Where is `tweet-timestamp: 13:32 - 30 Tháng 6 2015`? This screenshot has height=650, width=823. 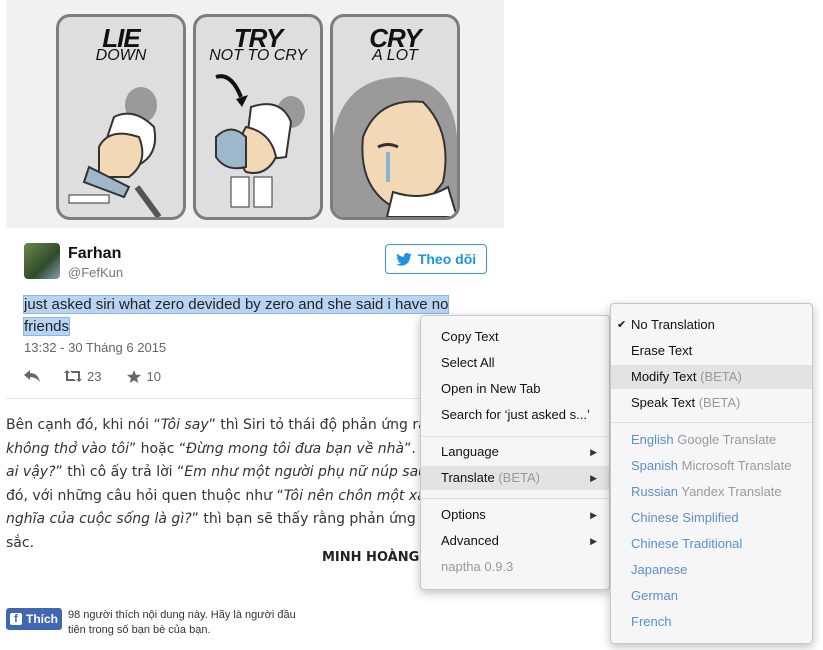
tweet-timestamp: 13:32 - 30 Tháng 6 2015 is located at coordinates (95, 347).